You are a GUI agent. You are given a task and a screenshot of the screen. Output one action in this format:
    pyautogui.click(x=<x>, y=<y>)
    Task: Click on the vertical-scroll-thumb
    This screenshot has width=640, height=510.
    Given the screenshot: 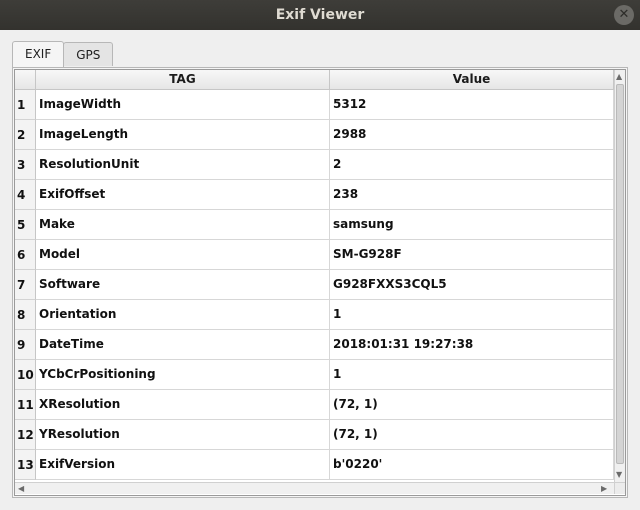 What is the action you would take?
    pyautogui.click(x=620, y=274)
    